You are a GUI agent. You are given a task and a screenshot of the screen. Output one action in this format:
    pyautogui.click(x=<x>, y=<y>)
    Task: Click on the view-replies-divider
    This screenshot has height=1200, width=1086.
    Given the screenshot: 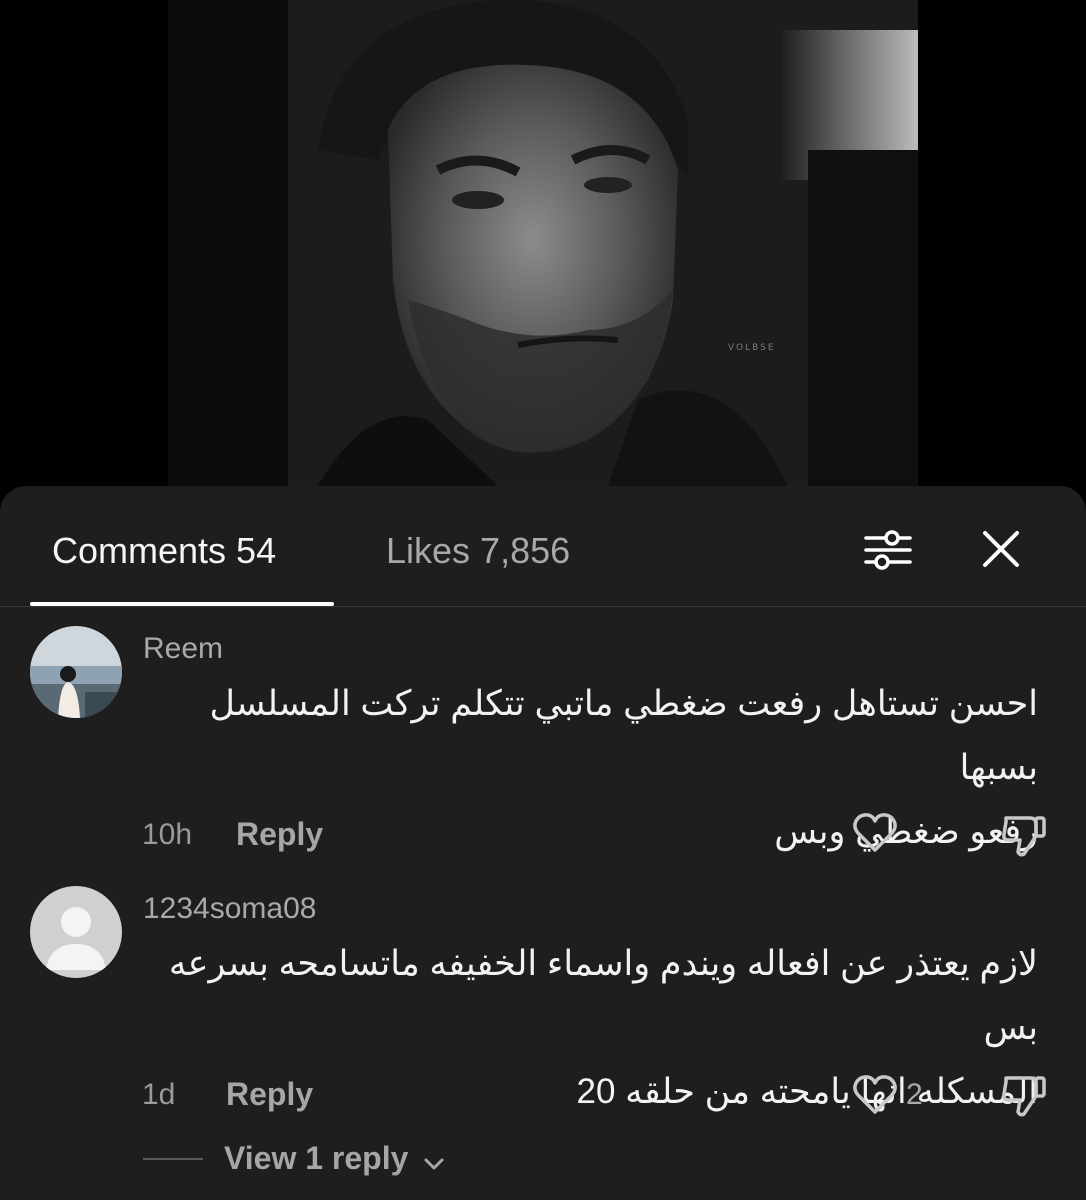 What is the action you would take?
    pyautogui.click(x=173, y=1159)
    